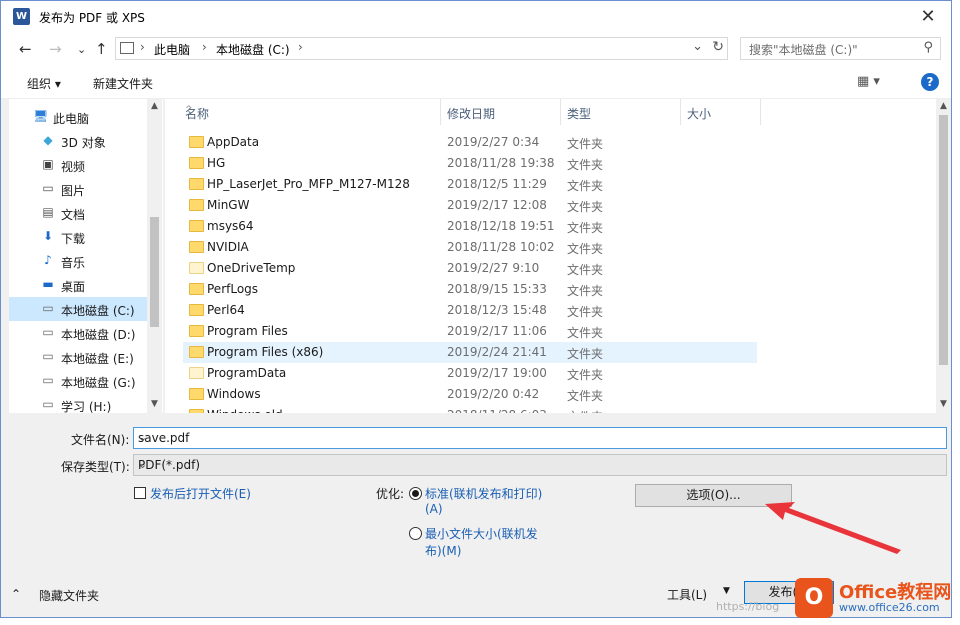  I want to click on file-row: msys64 2018/12/18 19:51 文件夹, so click(470, 226).